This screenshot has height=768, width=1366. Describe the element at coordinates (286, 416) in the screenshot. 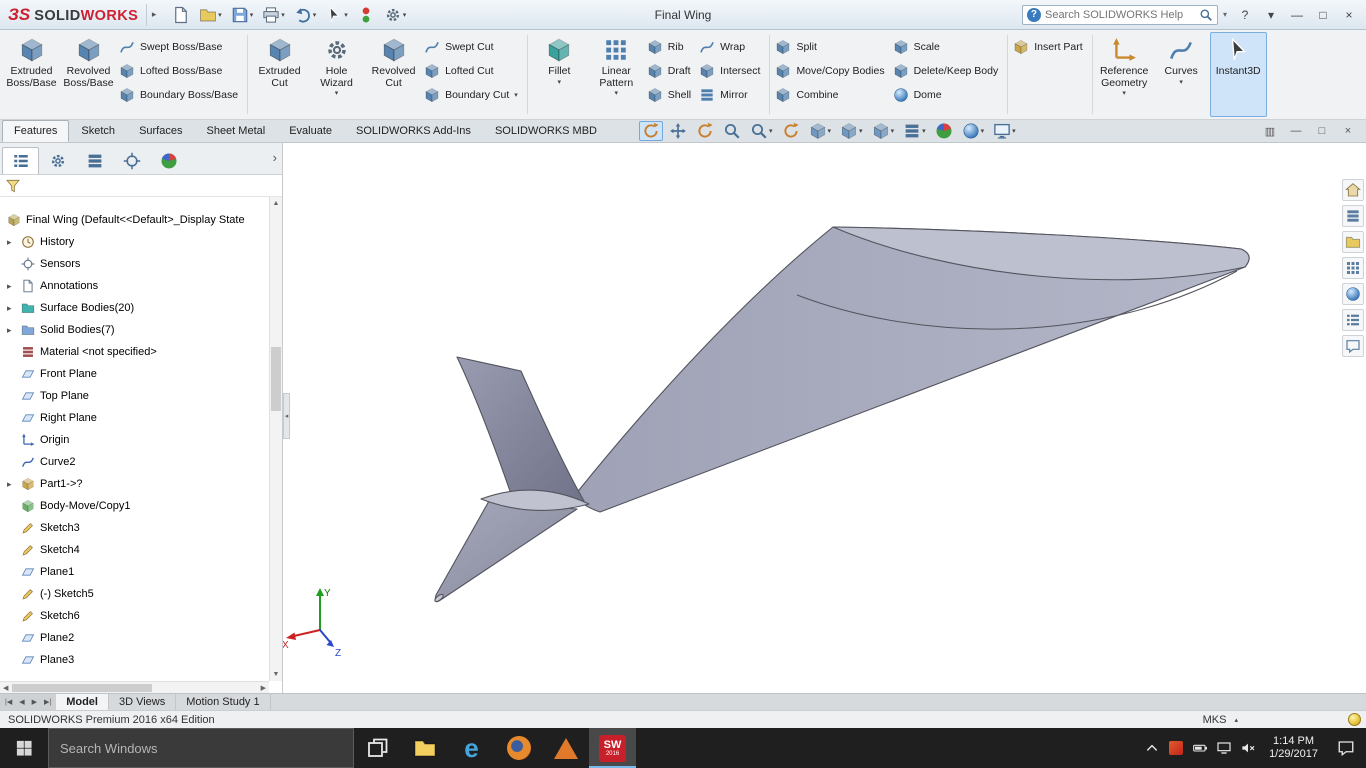

I see `panel-splitter-handle: ◂` at that location.